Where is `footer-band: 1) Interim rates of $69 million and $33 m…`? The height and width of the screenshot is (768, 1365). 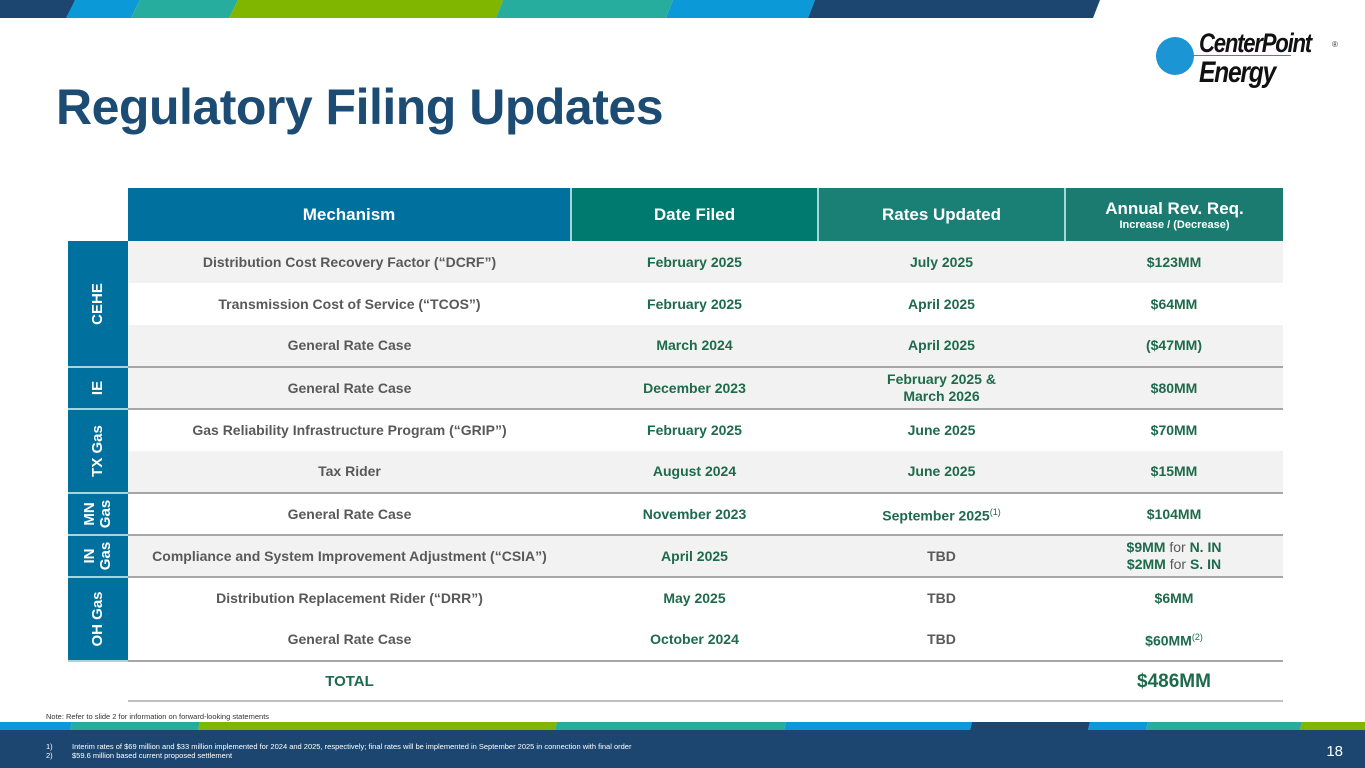 footer-band: 1) Interim rates of $69 million and $33 m… is located at coordinates (682, 749).